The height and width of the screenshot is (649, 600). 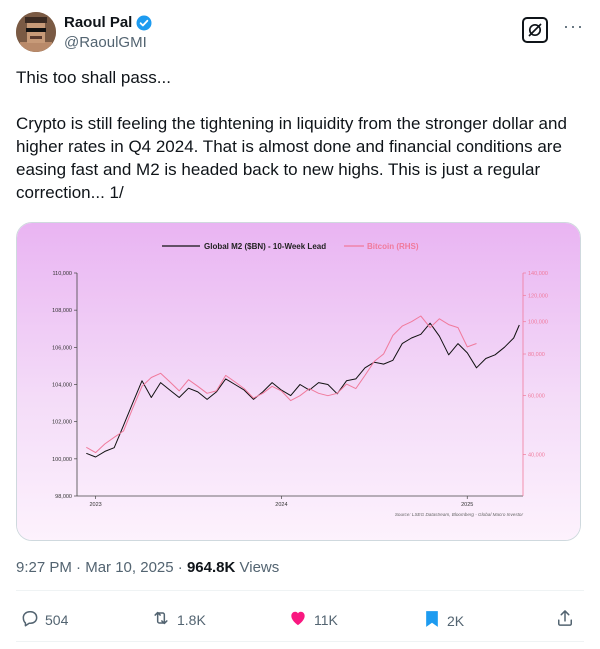 What do you see at coordinates (98, 22) in the screenshot?
I see `author-name-text: Raoul Pal` at bounding box center [98, 22].